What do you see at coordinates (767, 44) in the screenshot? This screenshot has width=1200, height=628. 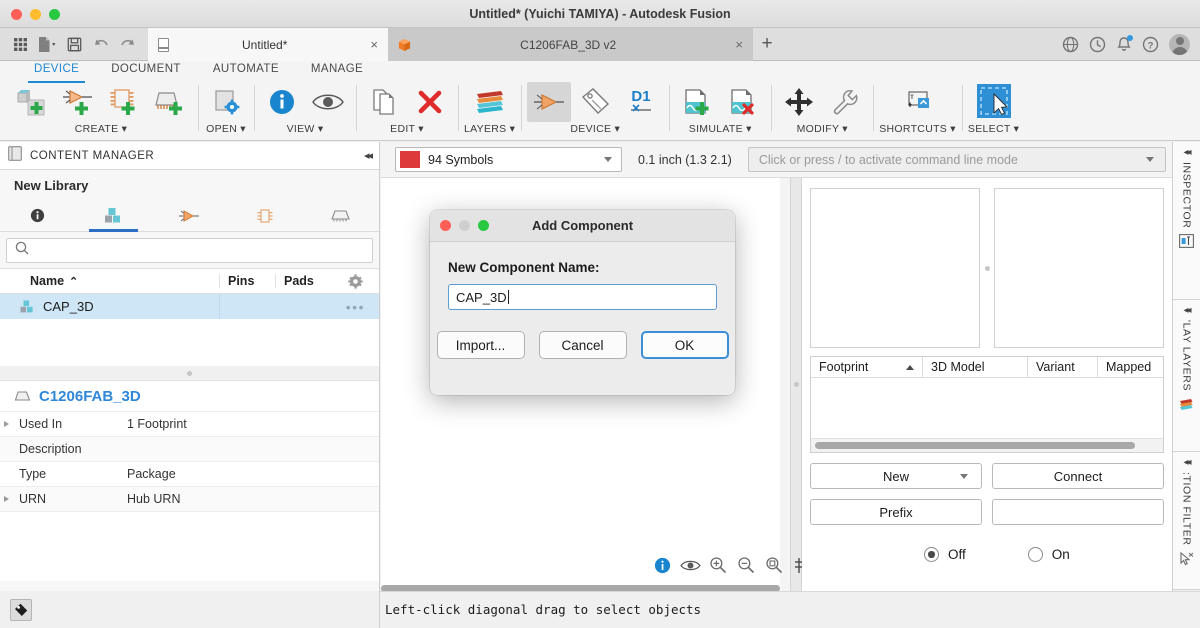 I see `new-tab-button: +` at bounding box center [767, 44].